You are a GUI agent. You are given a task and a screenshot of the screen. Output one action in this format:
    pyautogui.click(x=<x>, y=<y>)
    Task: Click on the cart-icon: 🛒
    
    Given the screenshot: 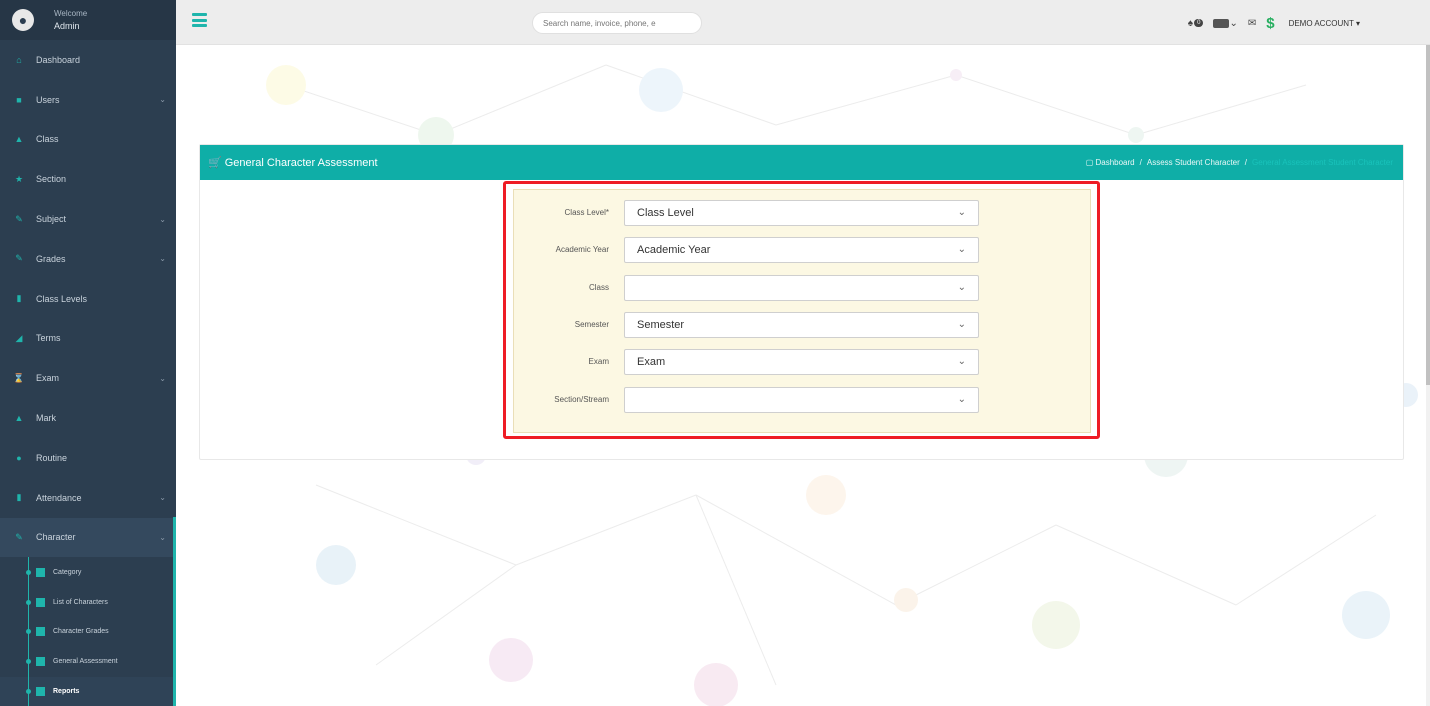 What is the action you would take?
    pyautogui.click(x=215, y=163)
    